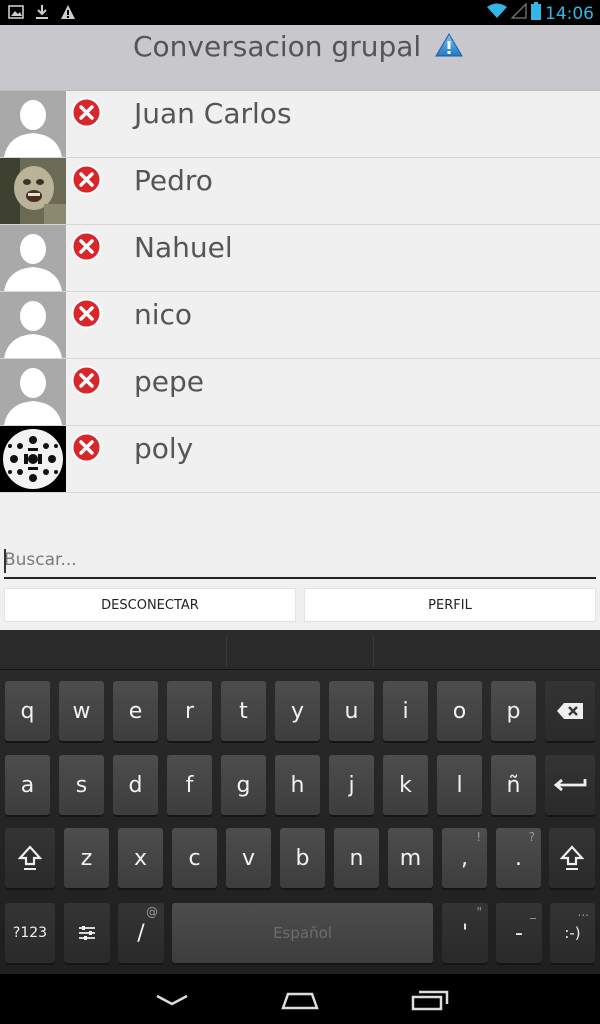 This screenshot has width=600, height=1024. What do you see at coordinates (27, 785) in the screenshot?
I see `key-a: a` at bounding box center [27, 785].